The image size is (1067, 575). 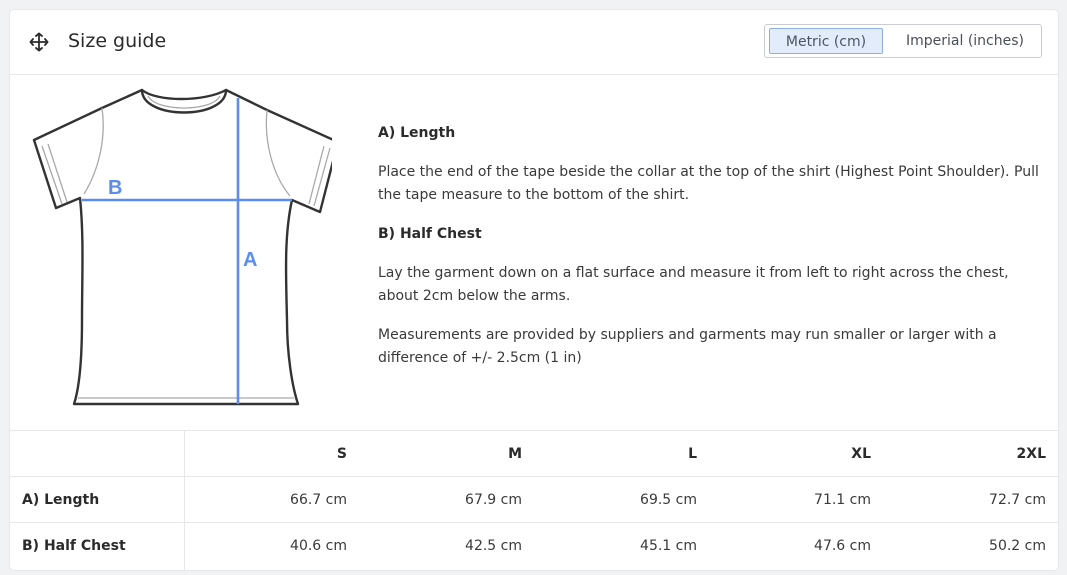 I want to click on table-cell: 40.6 cm, so click(x=318, y=546).